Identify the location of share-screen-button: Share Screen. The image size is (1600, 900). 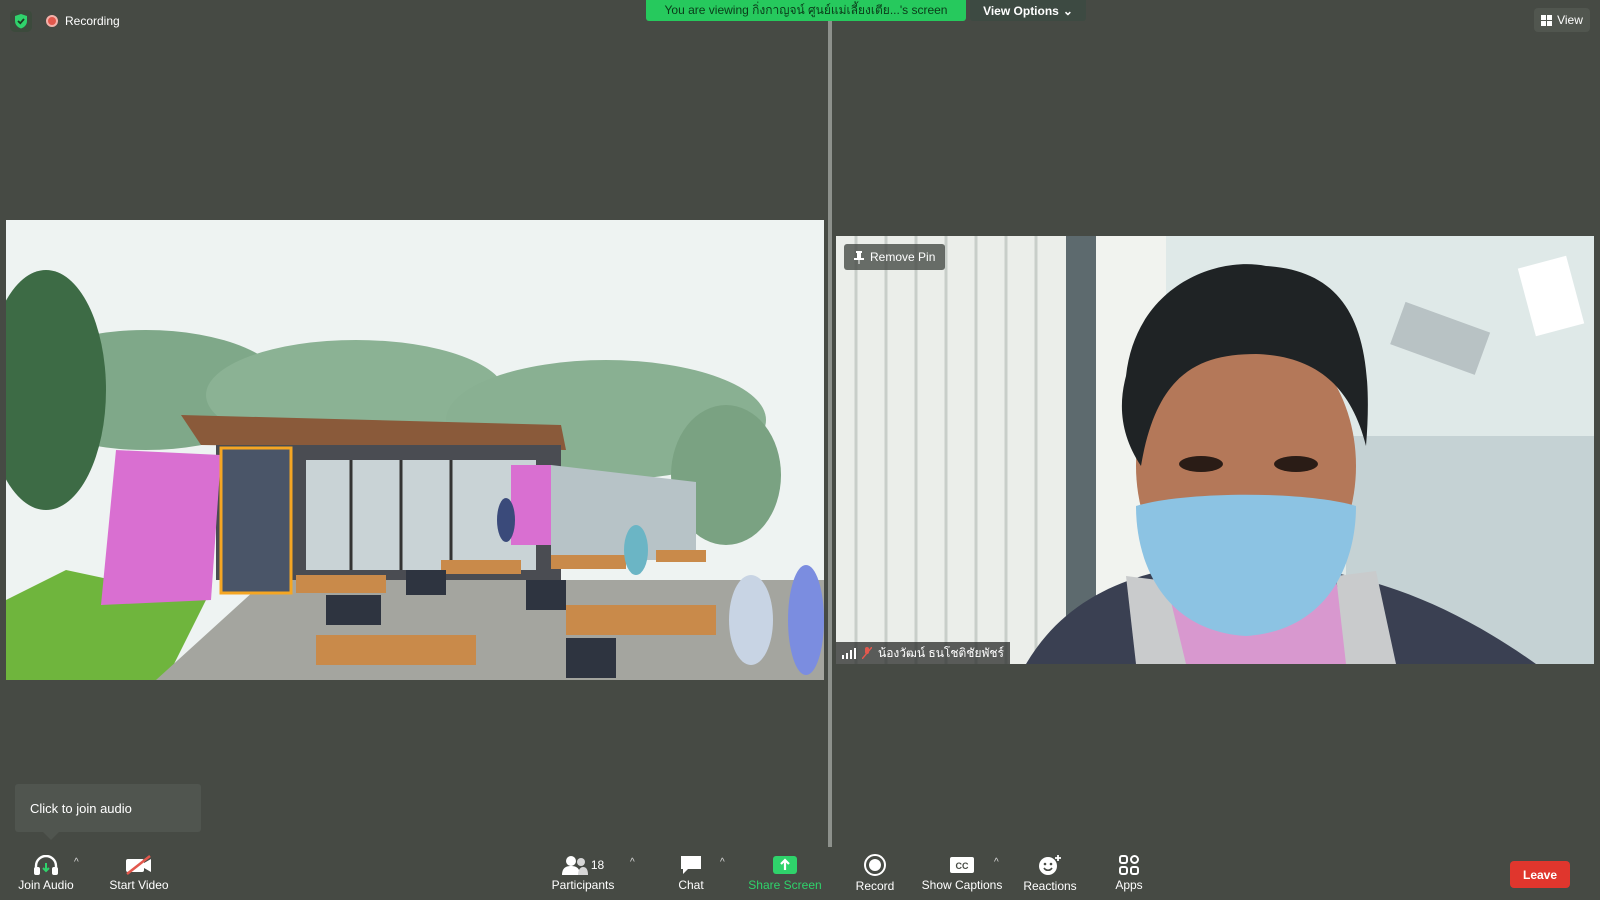
(785, 873).